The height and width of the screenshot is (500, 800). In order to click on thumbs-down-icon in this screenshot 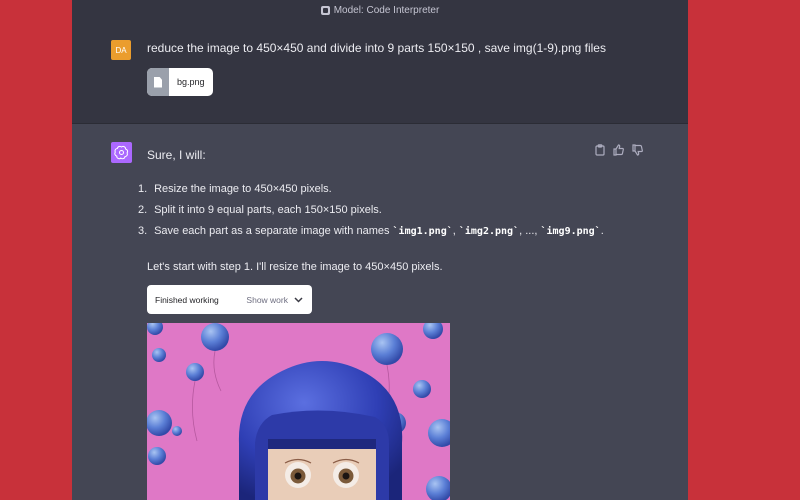, I will do `click(638, 150)`.